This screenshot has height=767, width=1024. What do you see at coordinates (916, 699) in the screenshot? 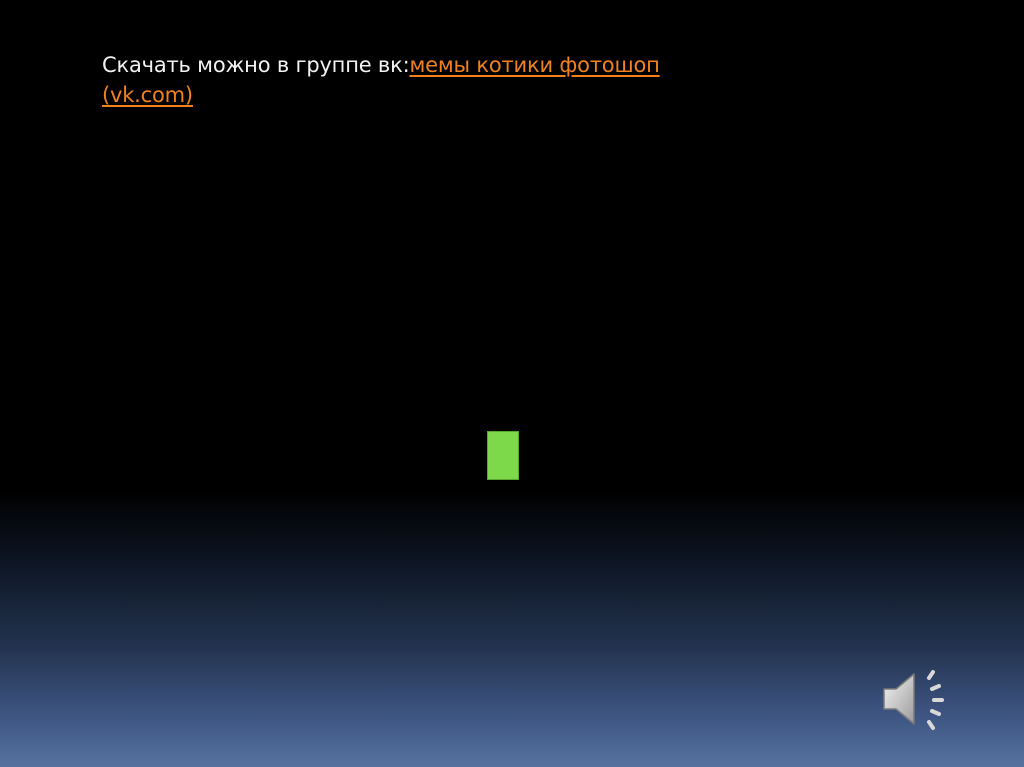
I see `speaker-icon` at bounding box center [916, 699].